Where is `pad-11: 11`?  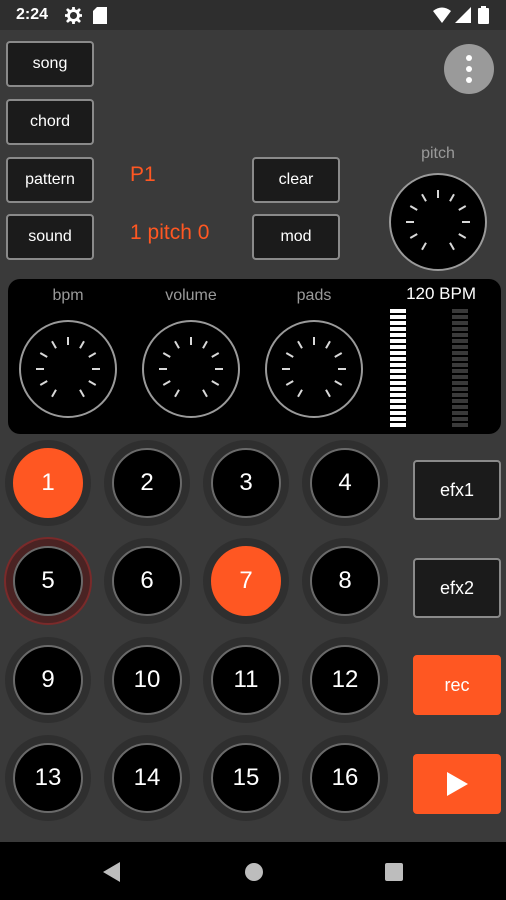 pad-11: 11 is located at coordinates (246, 680).